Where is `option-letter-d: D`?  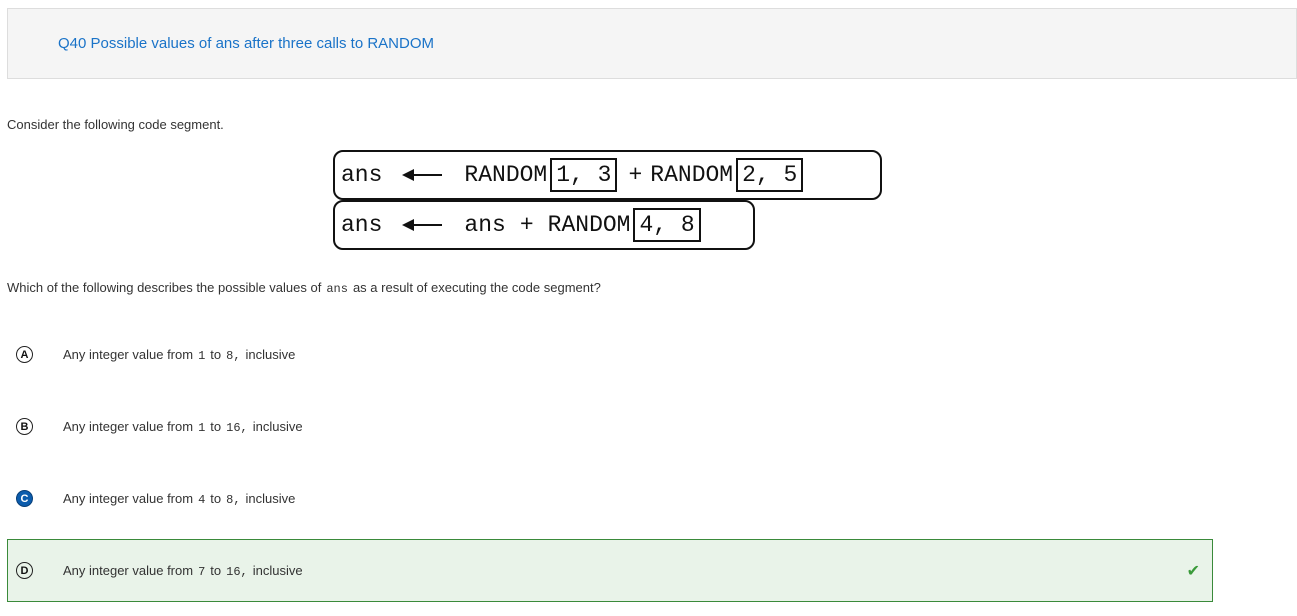 option-letter-d: D is located at coordinates (24, 570).